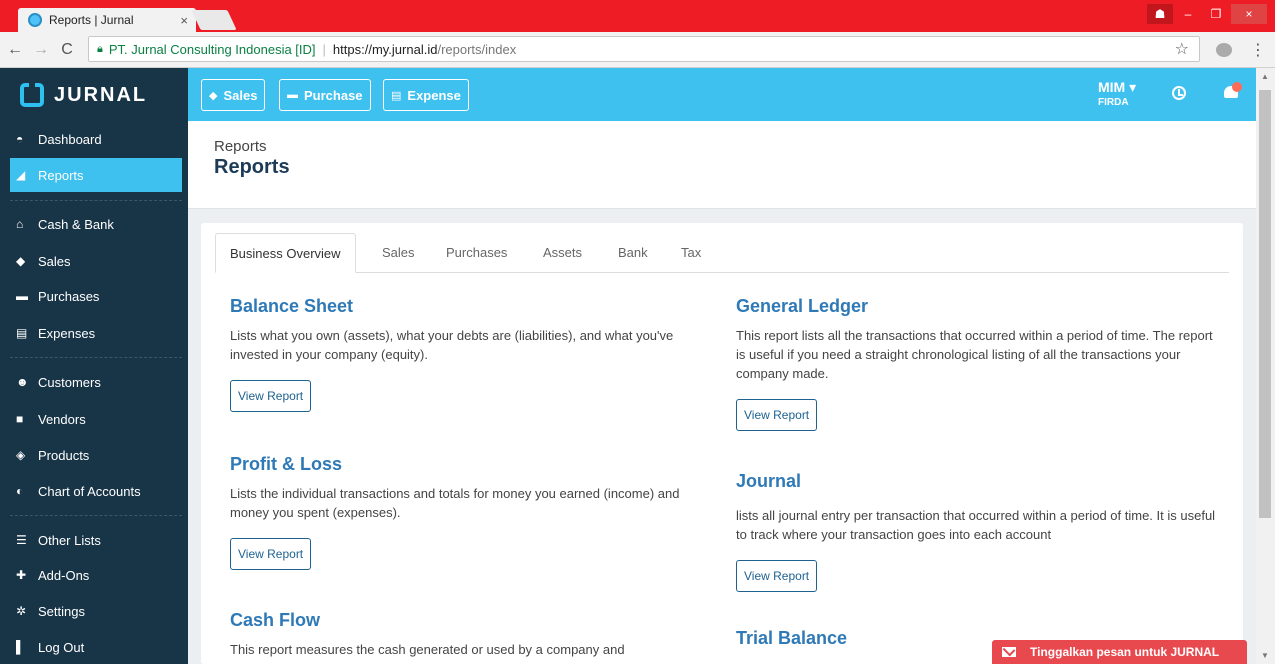 The height and width of the screenshot is (664, 1275). I want to click on report-title: Balance Sheet, so click(475, 306).